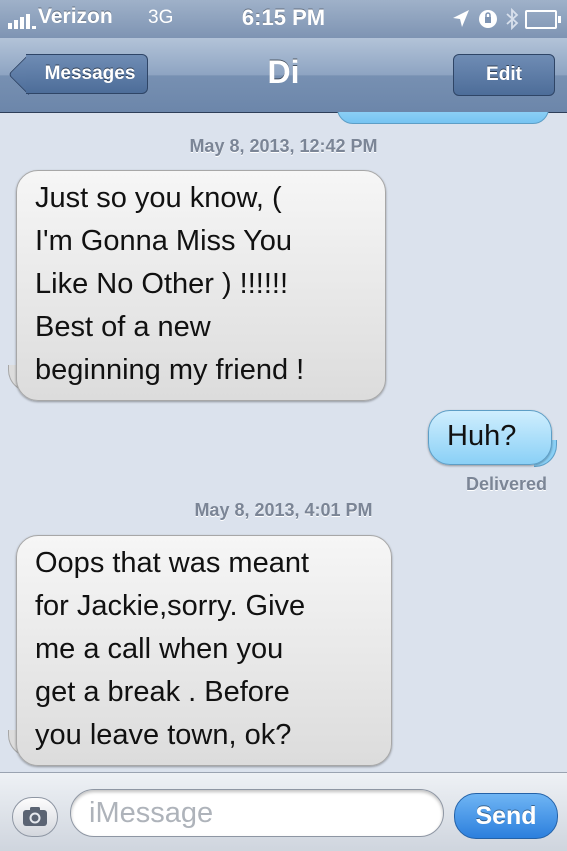 This screenshot has height=851, width=567. What do you see at coordinates (123, 327) in the screenshot?
I see `message-line: Best of a new` at bounding box center [123, 327].